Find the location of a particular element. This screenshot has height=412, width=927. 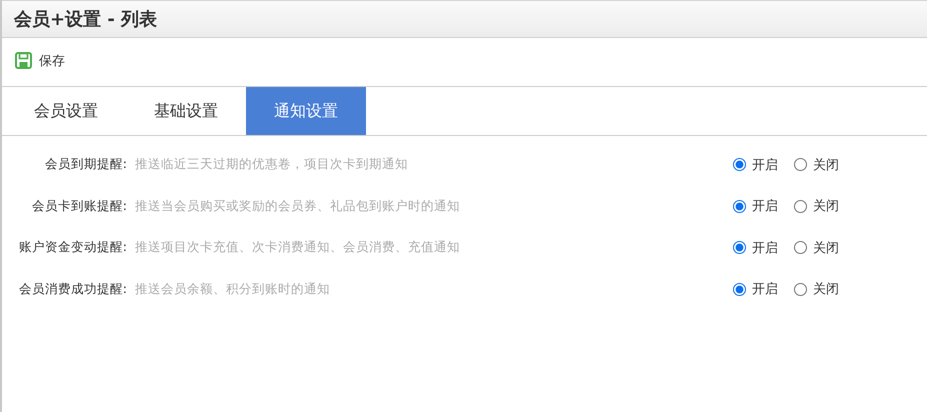

setting-label: 会员消费成功提醒: is located at coordinates (72, 289).